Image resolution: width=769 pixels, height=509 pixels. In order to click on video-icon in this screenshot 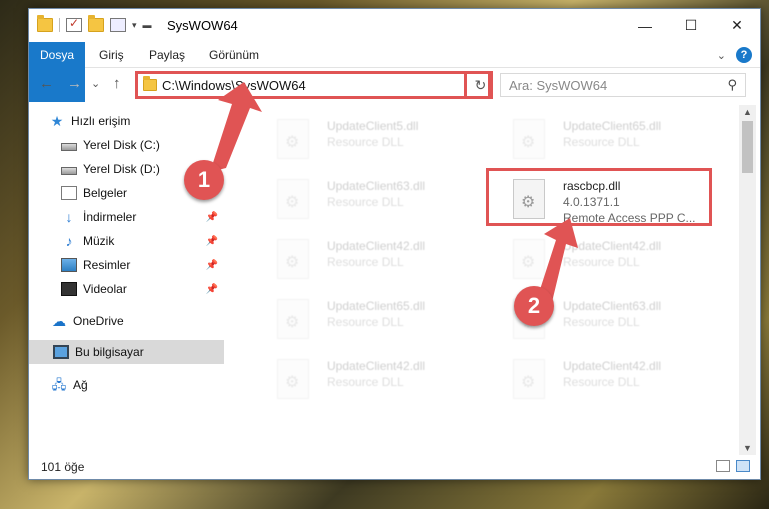, I will do `click(69, 289)`.